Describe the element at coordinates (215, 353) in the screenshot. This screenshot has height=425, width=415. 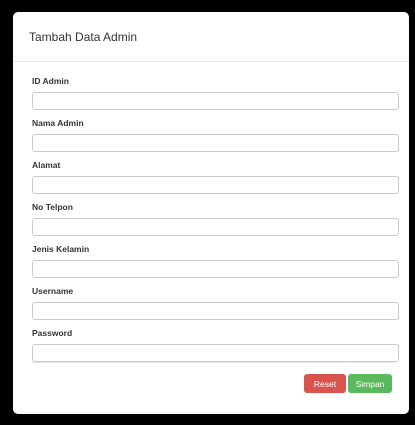
I see `password-input` at that location.